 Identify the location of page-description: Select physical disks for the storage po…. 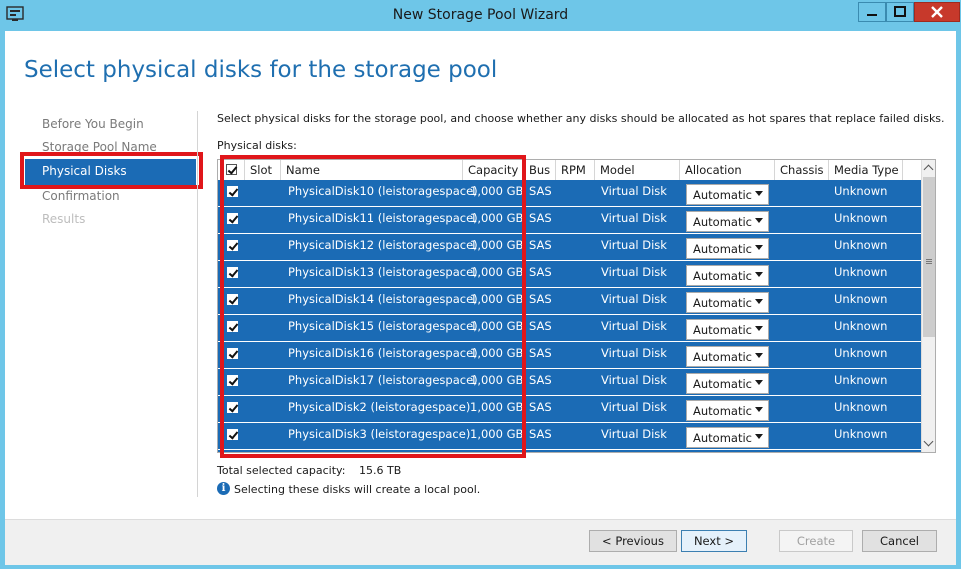
(581, 118).